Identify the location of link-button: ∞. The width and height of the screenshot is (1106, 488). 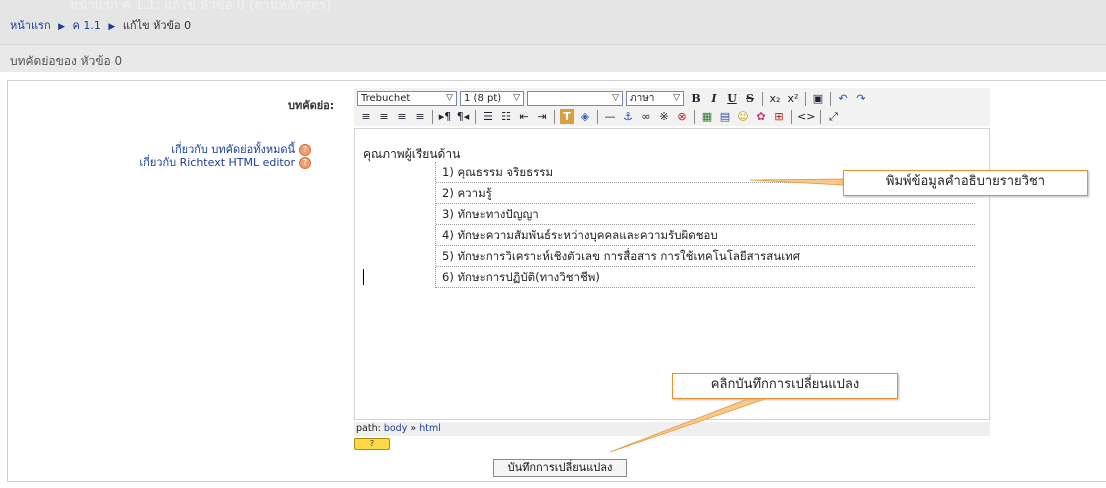
(646, 116).